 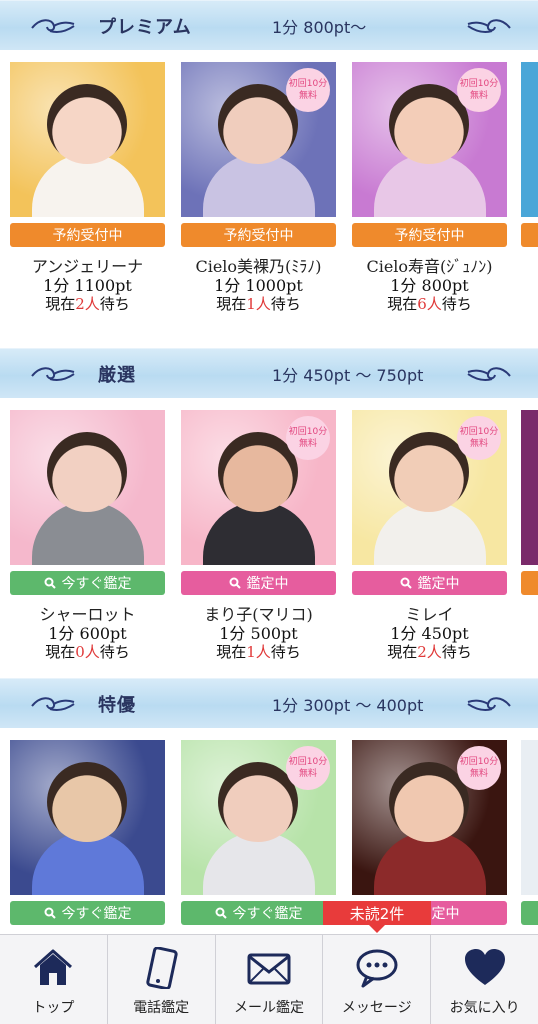 What do you see at coordinates (87, 613) in the screenshot?
I see `advisor-name: シャーロット` at bounding box center [87, 613].